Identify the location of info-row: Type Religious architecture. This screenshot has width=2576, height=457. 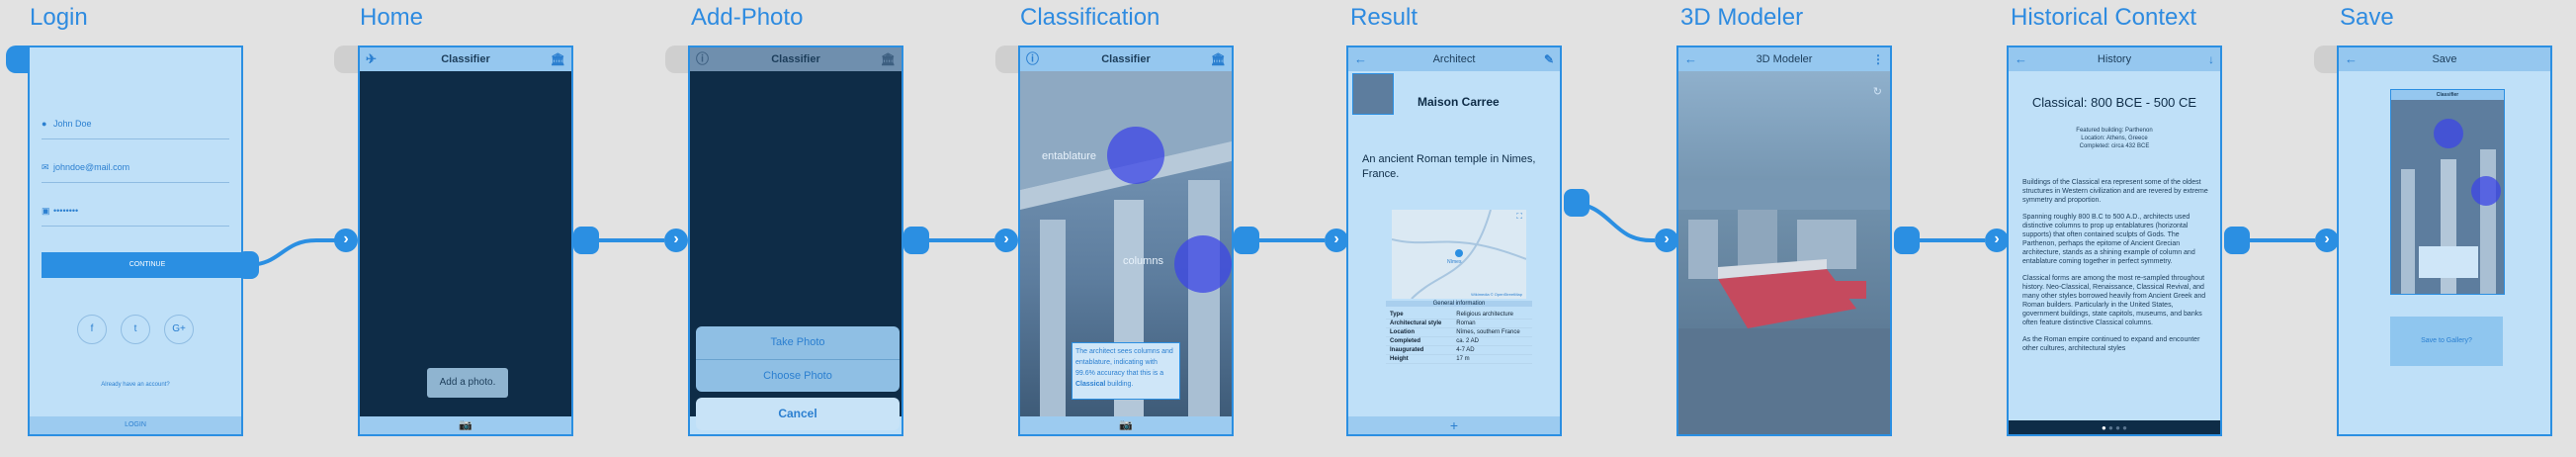
(1459, 315).